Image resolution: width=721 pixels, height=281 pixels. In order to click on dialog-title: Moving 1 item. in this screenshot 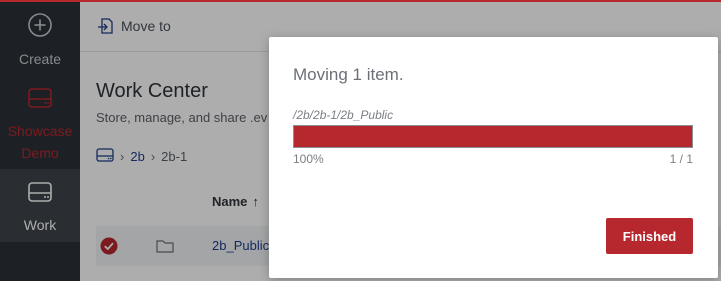, I will do `click(348, 74)`.